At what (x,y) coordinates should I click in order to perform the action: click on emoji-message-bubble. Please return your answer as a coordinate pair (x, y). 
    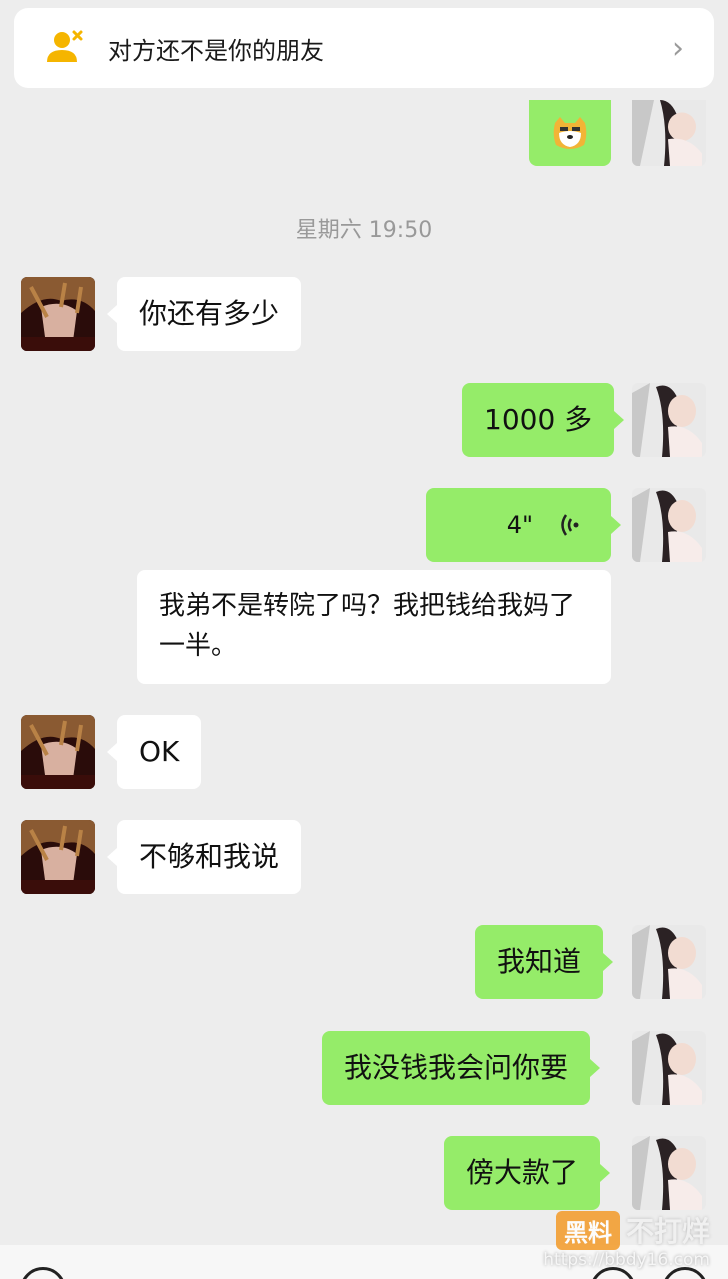
    Looking at the image, I should click on (570, 133).